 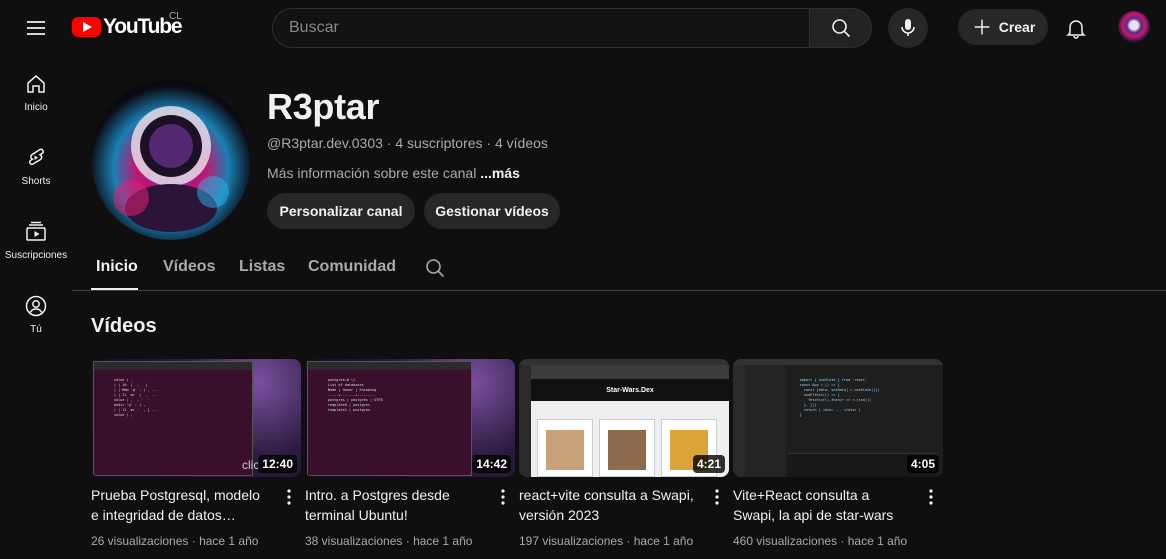 I want to click on sidebar-item-label: Inicio, so click(x=36, y=107).